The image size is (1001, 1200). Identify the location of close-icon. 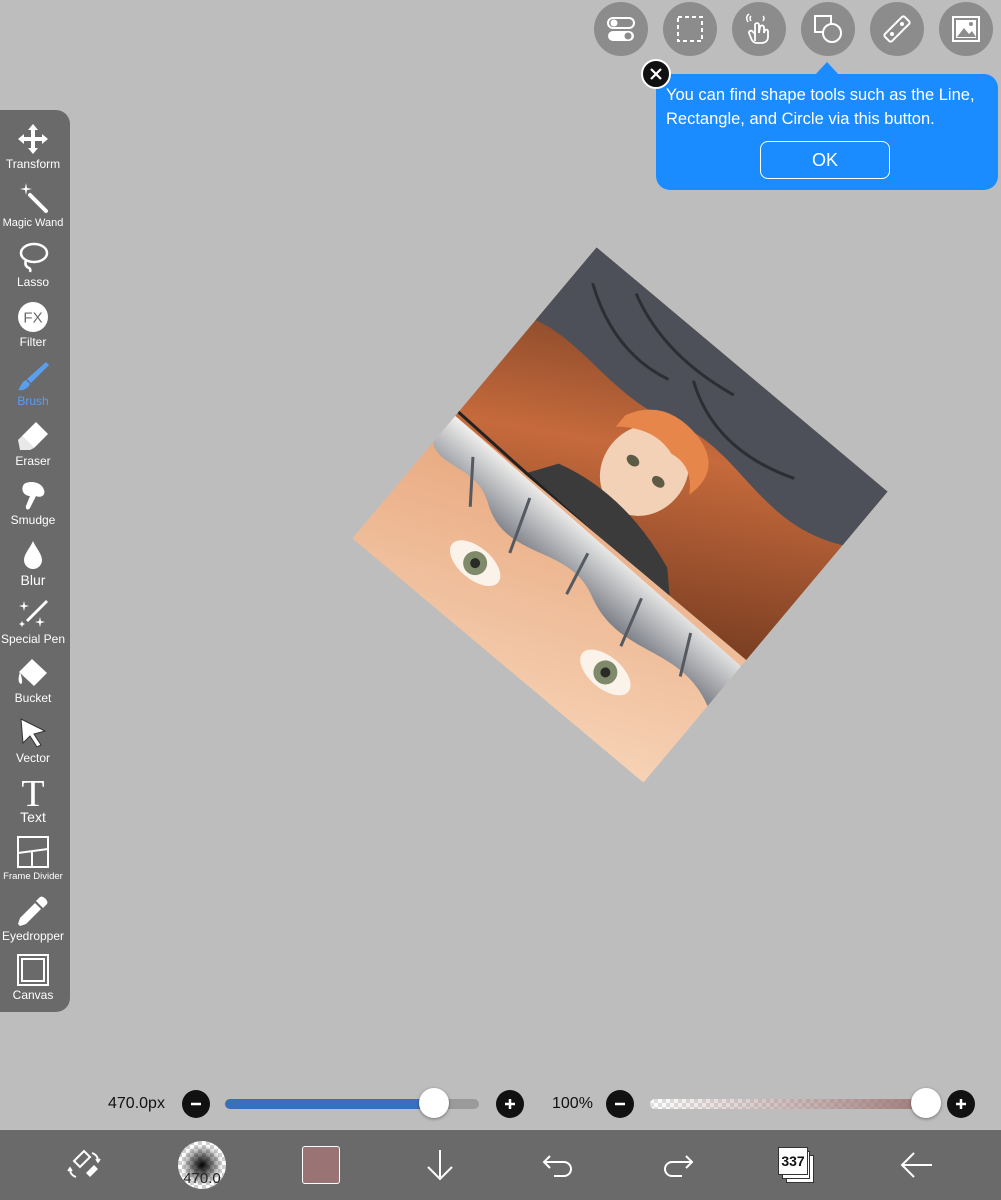
(656, 74).